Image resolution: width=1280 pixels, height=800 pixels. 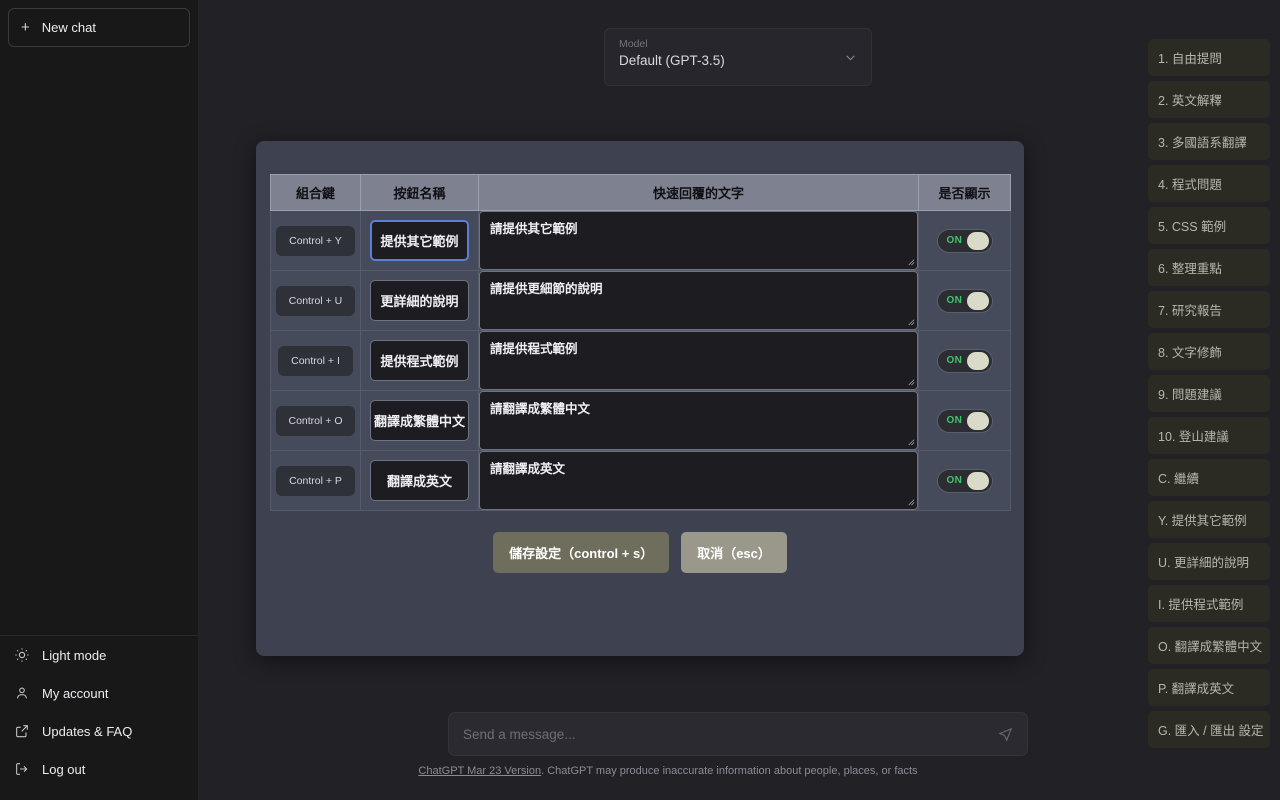 I want to click on user-icon, so click(x=22, y=693).